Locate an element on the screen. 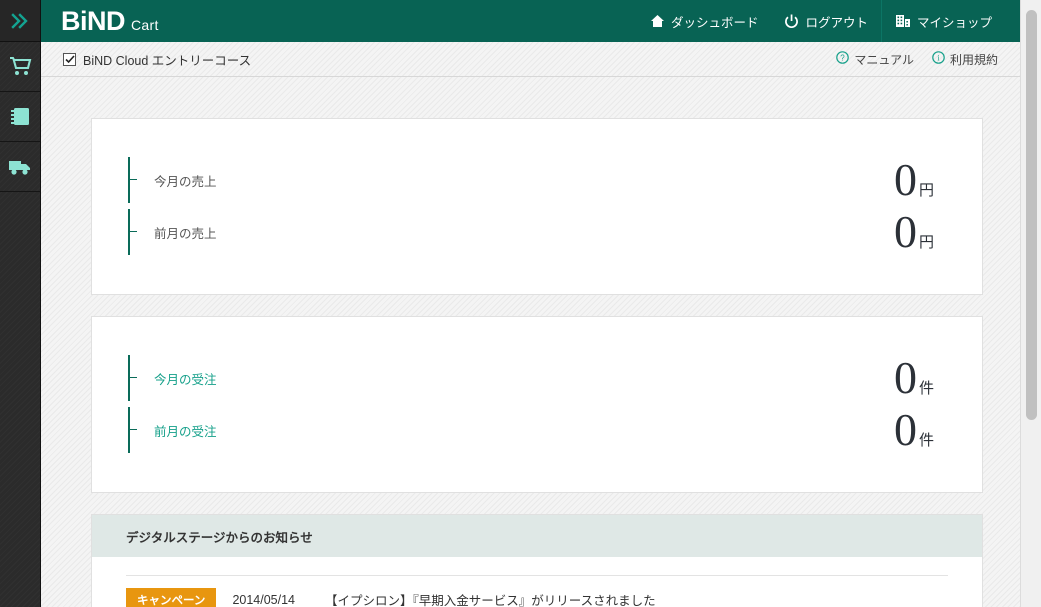  course-label: BiND Cloud エントリーコース is located at coordinates (167, 60).